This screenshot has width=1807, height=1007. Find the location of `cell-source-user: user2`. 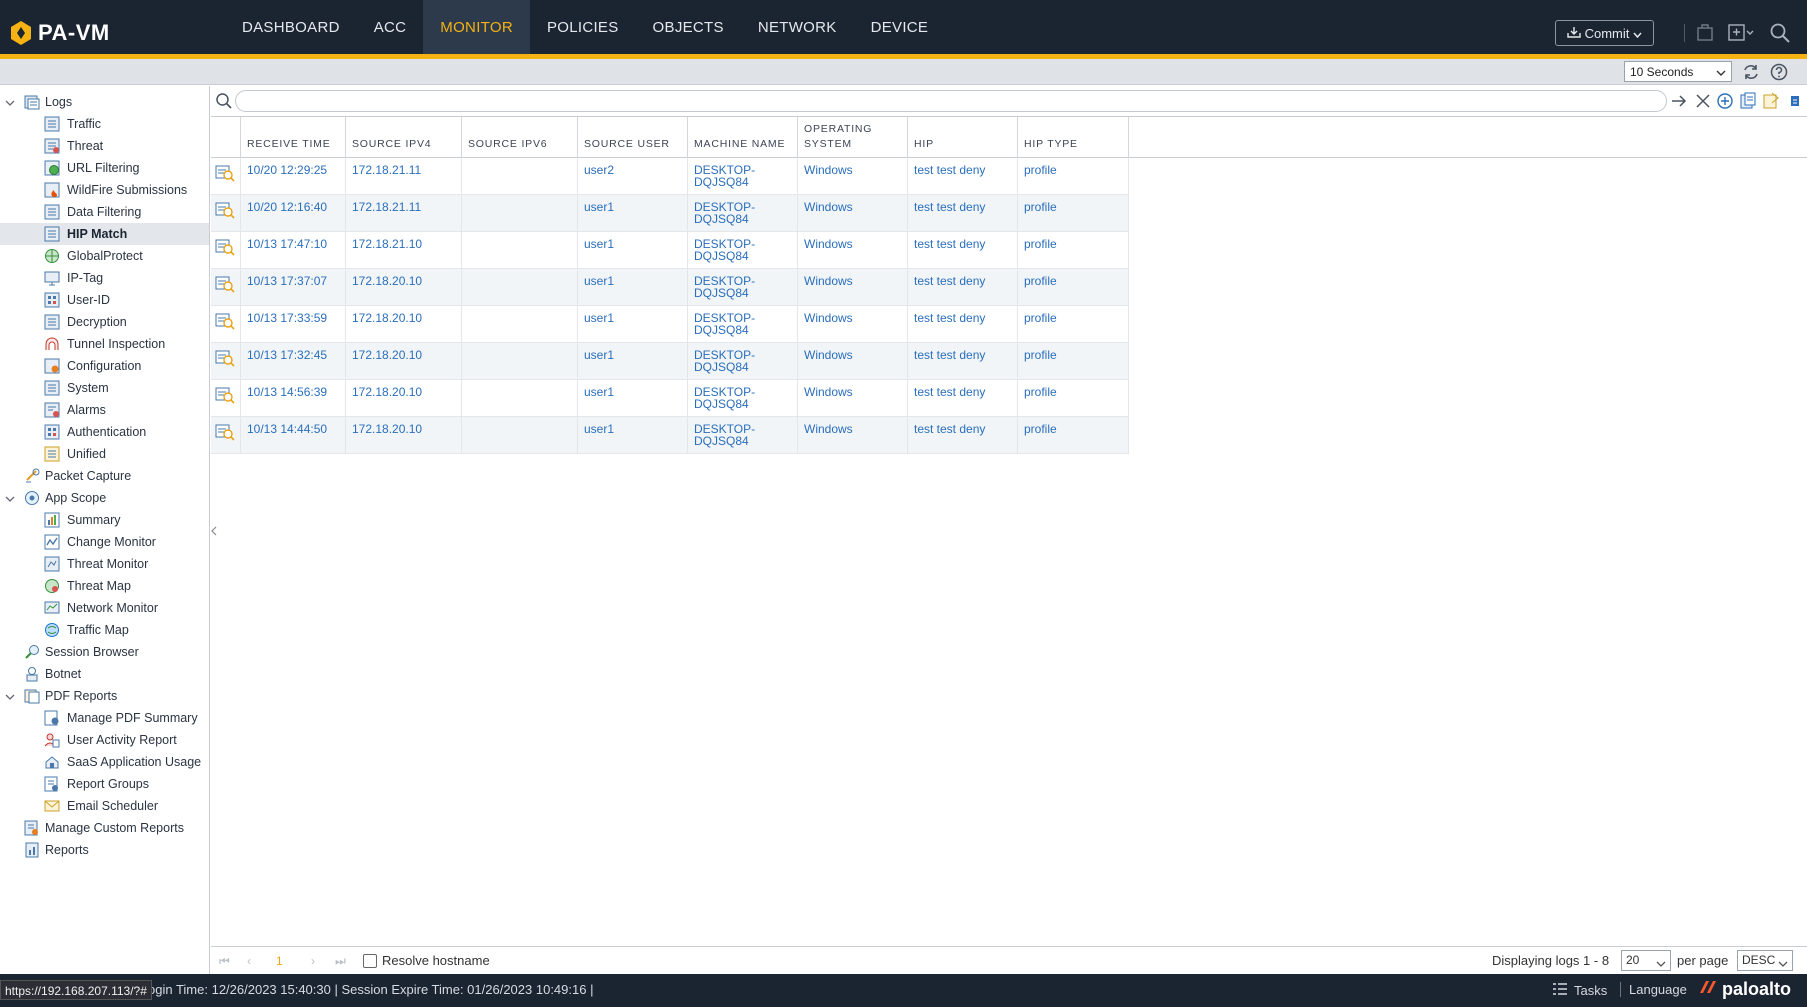

cell-source-user: user2 is located at coordinates (633, 176).